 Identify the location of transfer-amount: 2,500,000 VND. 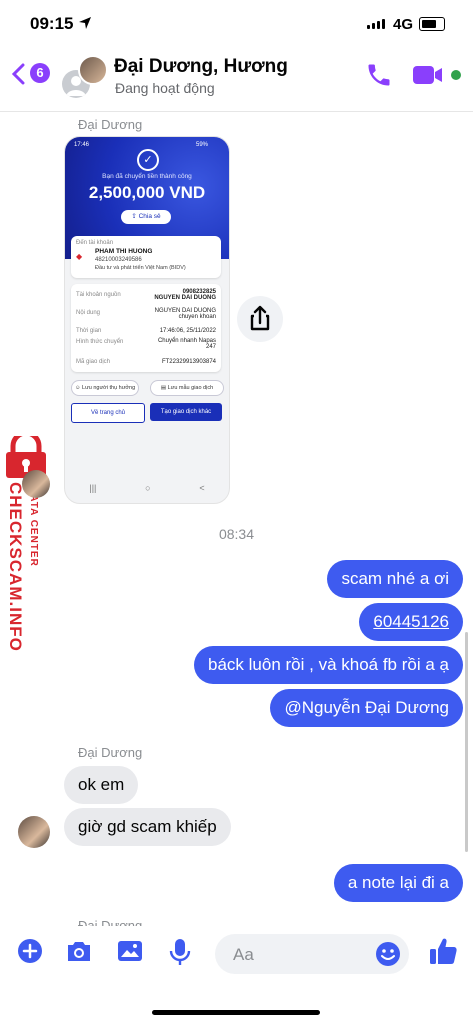
(147, 192).